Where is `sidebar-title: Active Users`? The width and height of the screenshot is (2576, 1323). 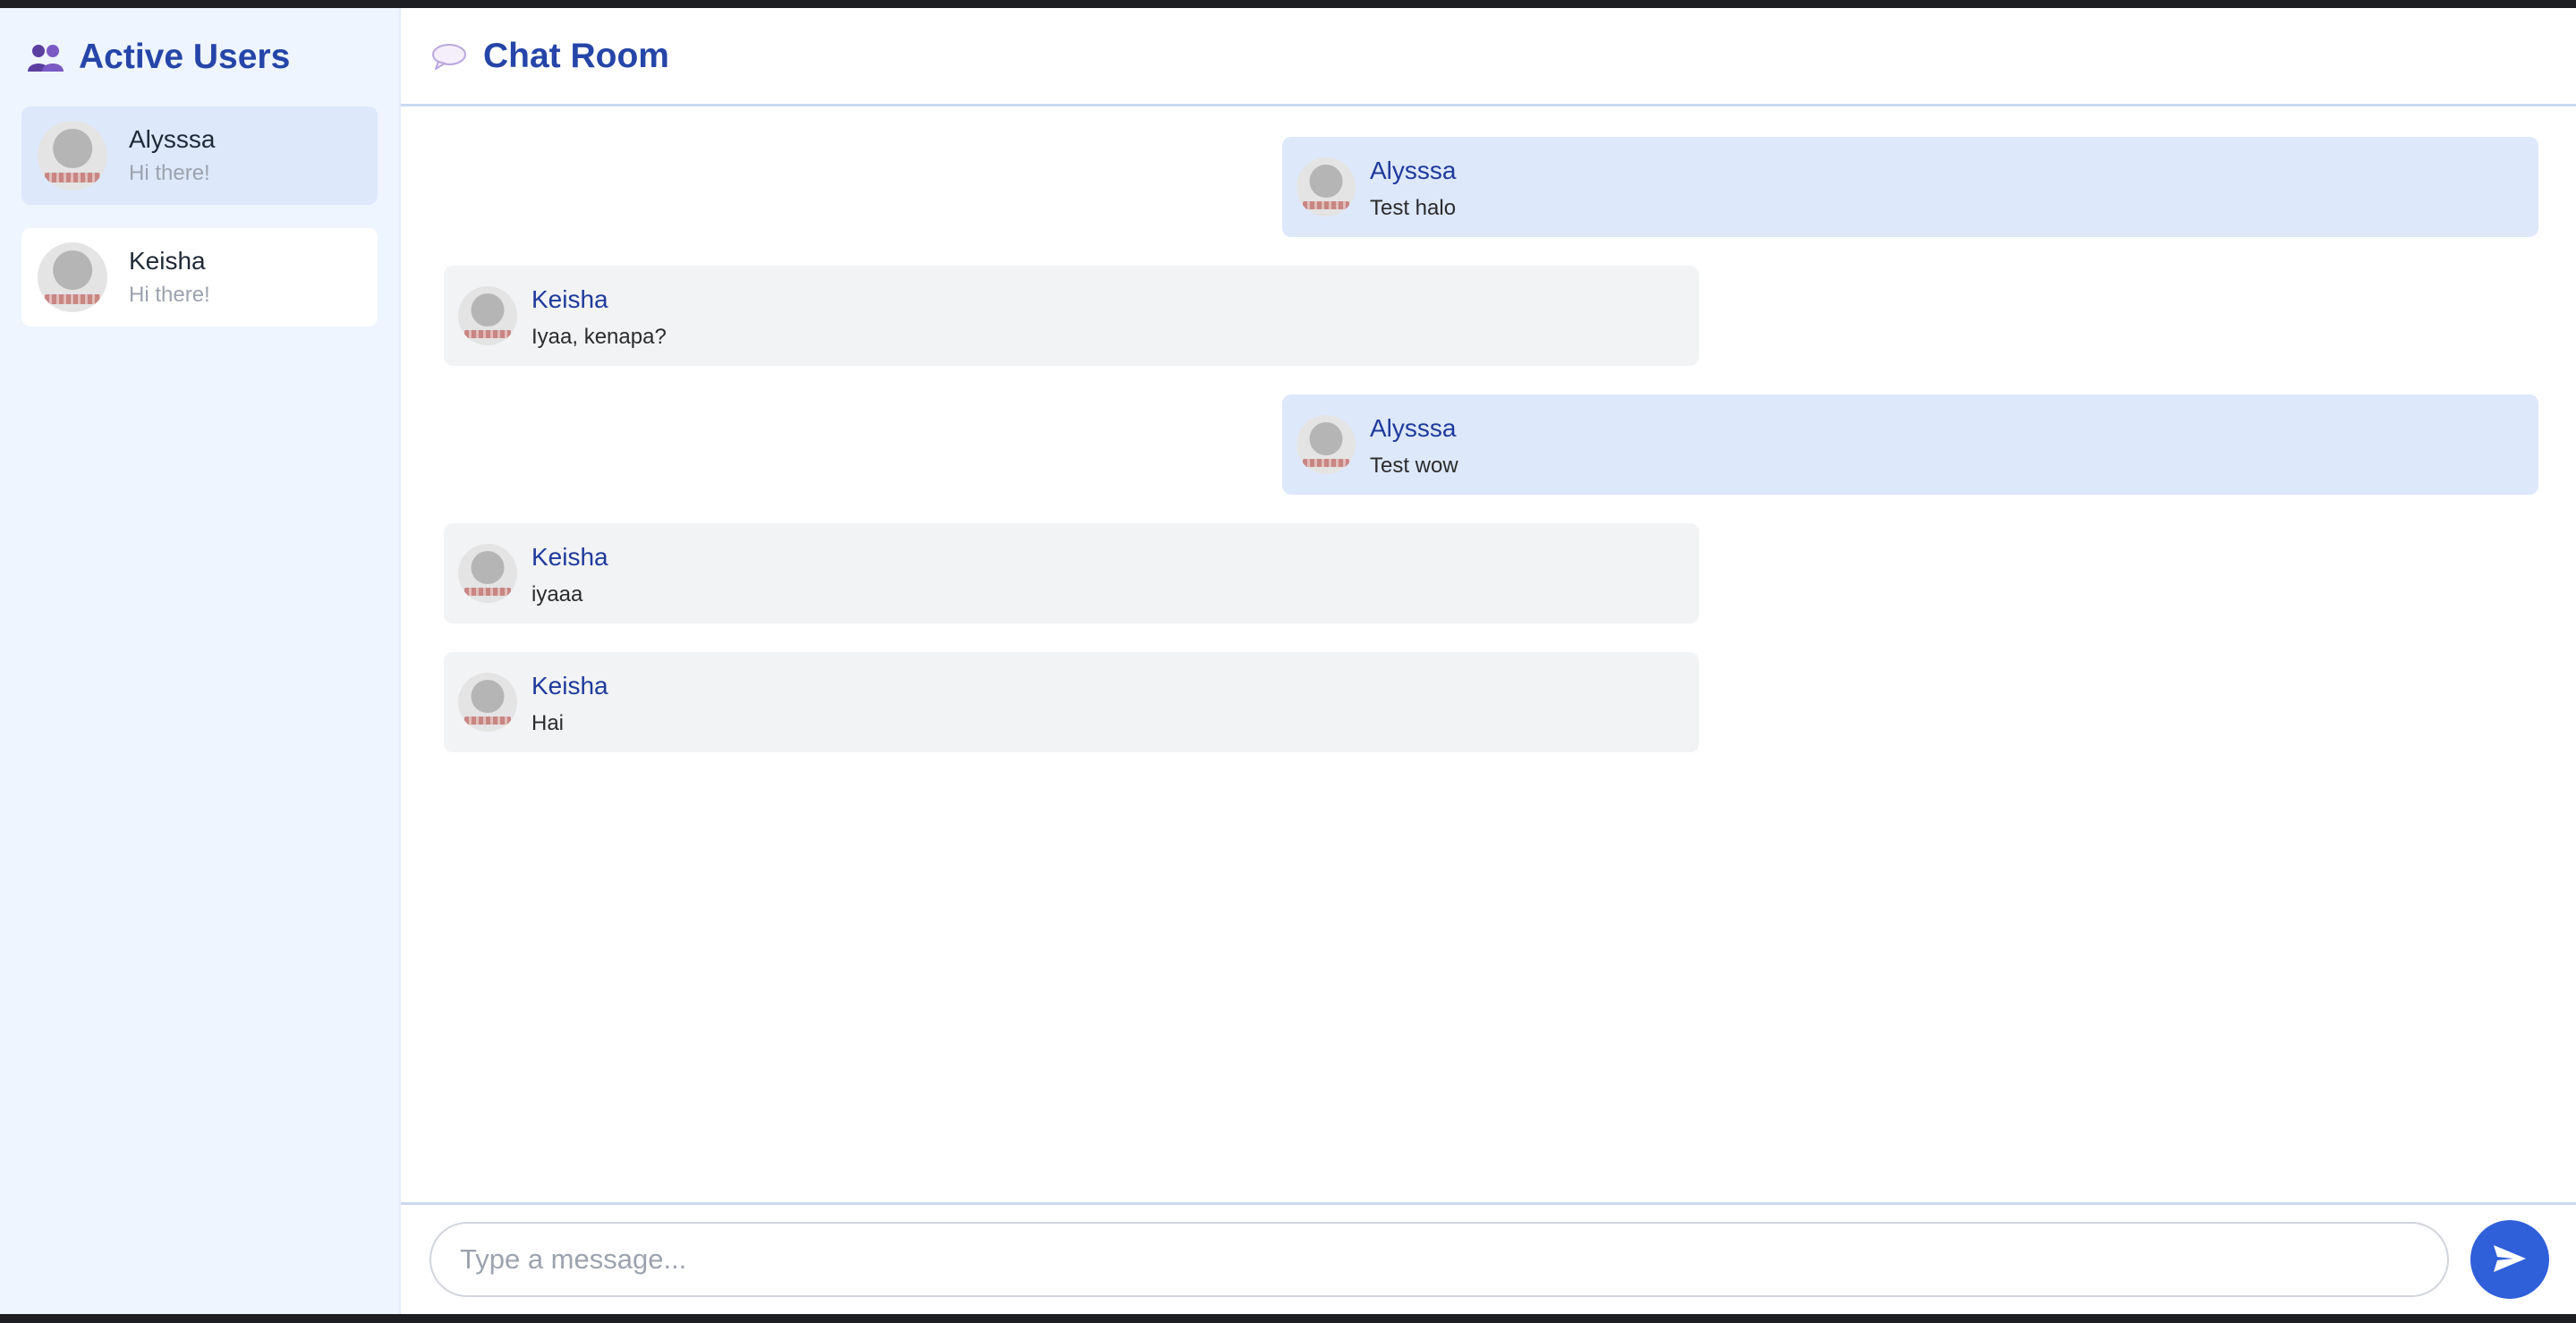
sidebar-title: Active Users is located at coordinates (185, 57).